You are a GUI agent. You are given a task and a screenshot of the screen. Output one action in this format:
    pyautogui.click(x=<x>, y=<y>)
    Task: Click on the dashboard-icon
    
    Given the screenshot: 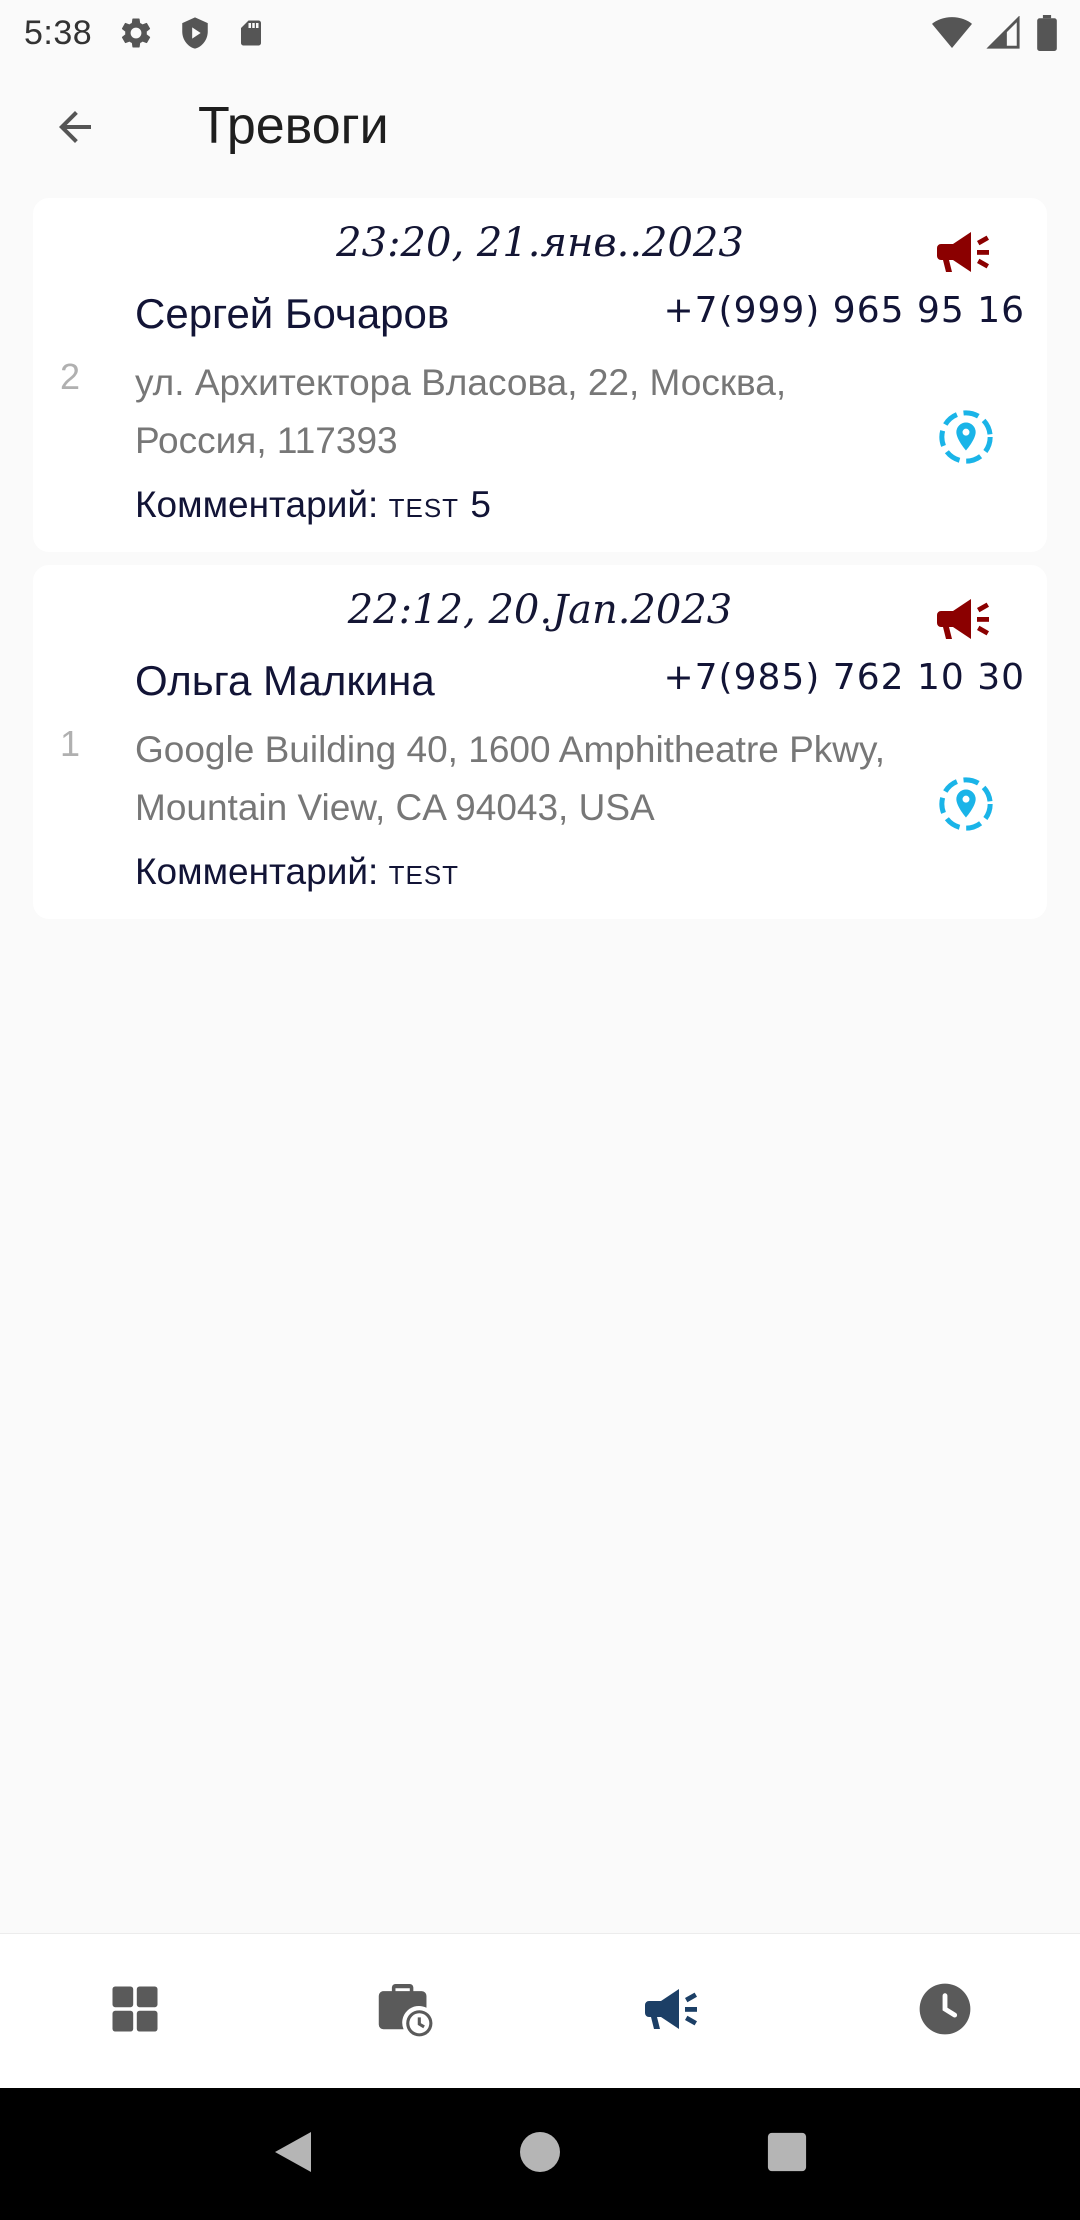 What is the action you would take?
    pyautogui.click(x=135, y=2011)
    